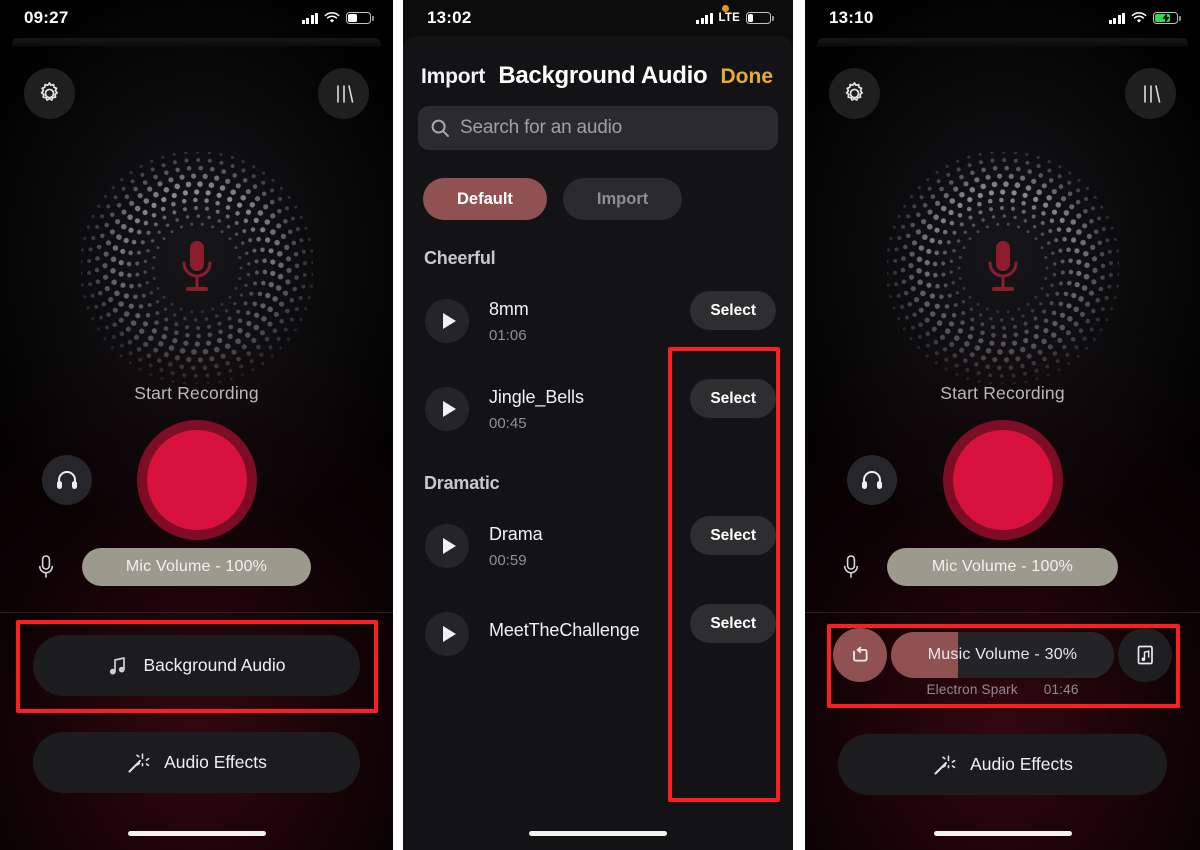  I want to click on sheet-lip-decoration, so click(196, 42).